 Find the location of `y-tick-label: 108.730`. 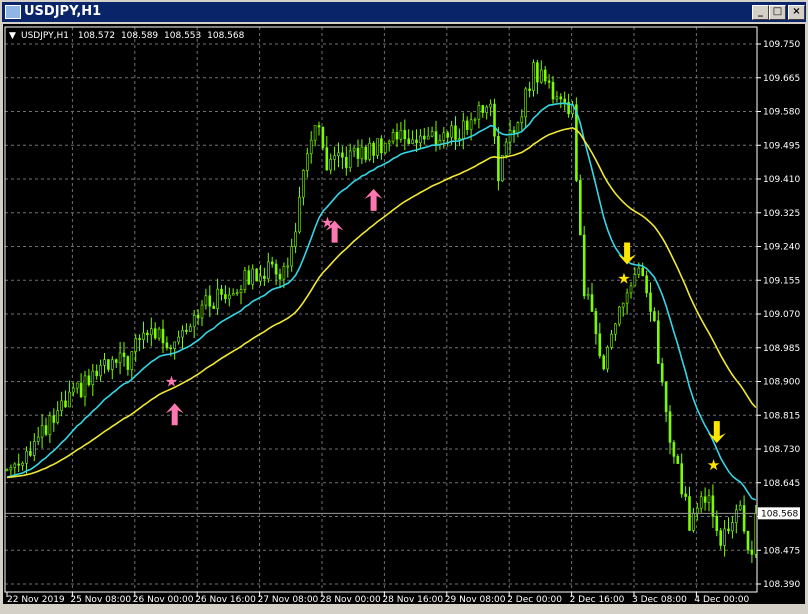

y-tick-label: 108.730 is located at coordinates (781, 450).